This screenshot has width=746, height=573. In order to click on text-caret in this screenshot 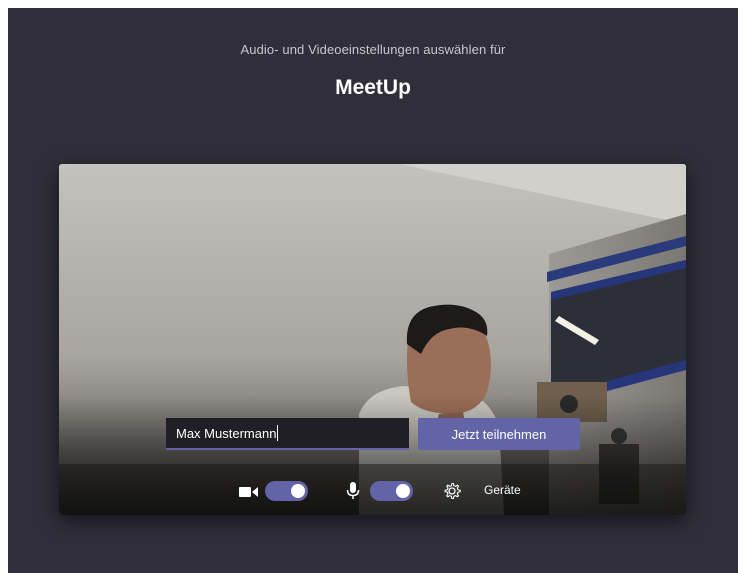, I will do `click(278, 433)`.